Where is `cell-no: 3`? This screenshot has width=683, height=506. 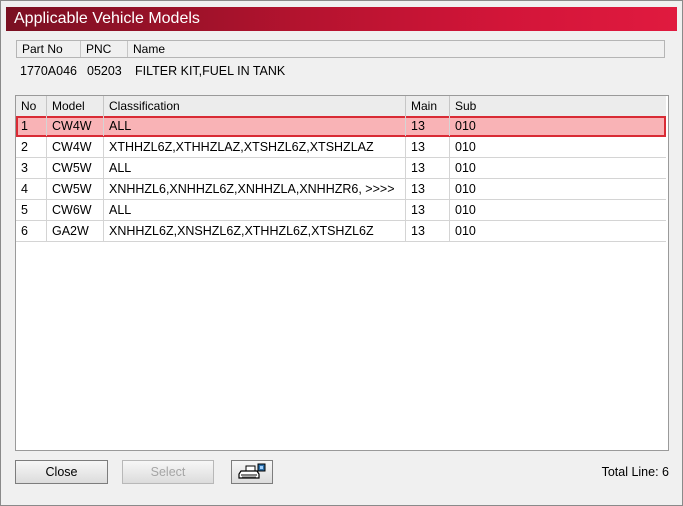
cell-no: 3 is located at coordinates (31, 168).